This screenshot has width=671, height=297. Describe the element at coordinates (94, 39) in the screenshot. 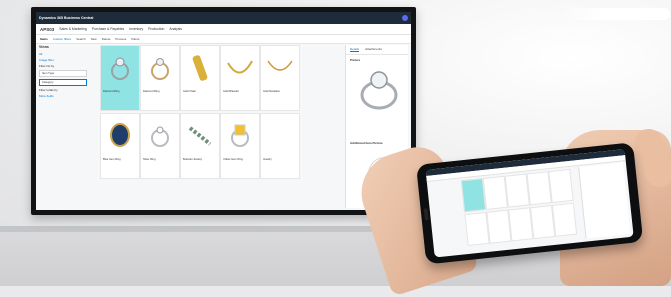

I see `new-button: New` at that location.